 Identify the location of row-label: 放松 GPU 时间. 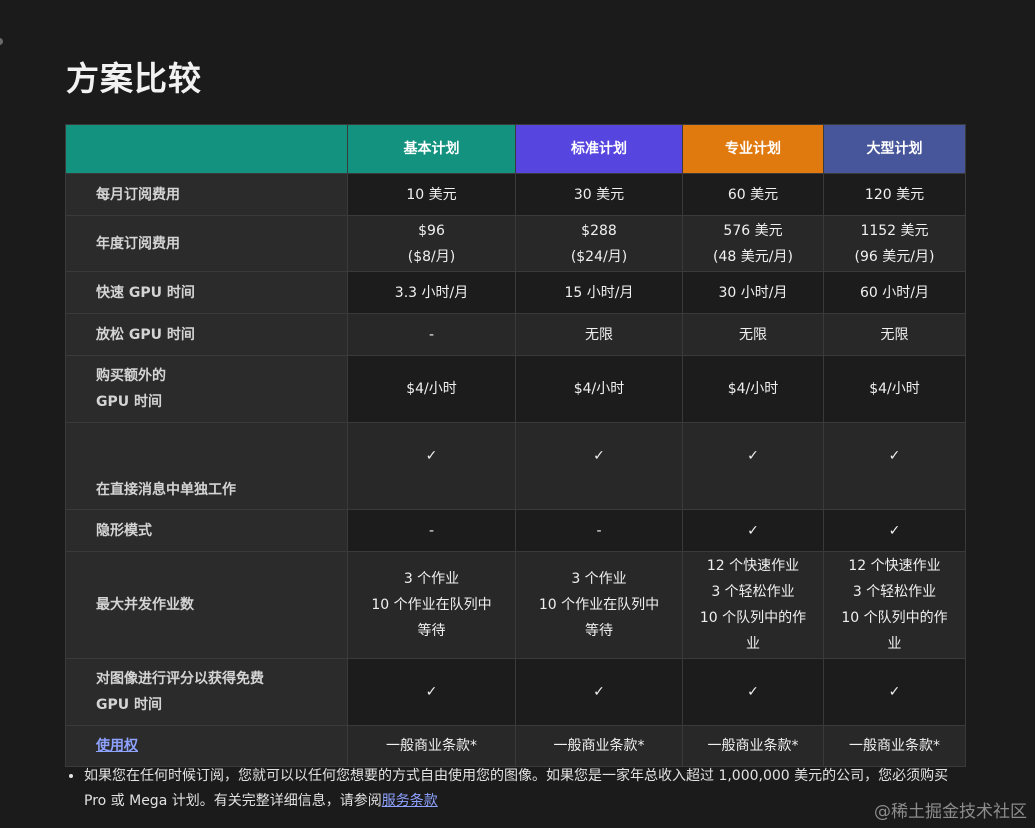
(206, 334).